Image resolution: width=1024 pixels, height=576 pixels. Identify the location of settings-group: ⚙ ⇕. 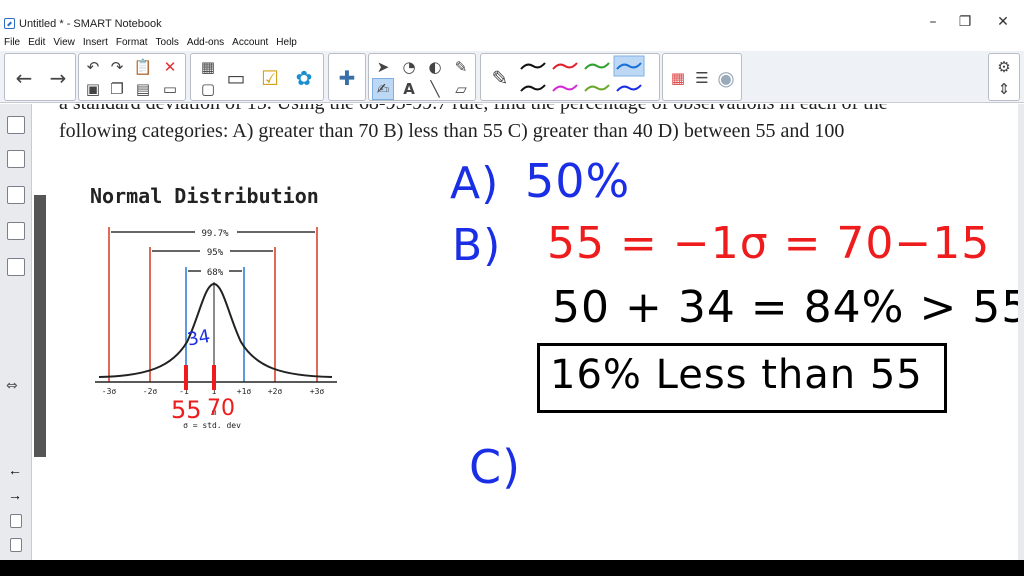
(1004, 77).